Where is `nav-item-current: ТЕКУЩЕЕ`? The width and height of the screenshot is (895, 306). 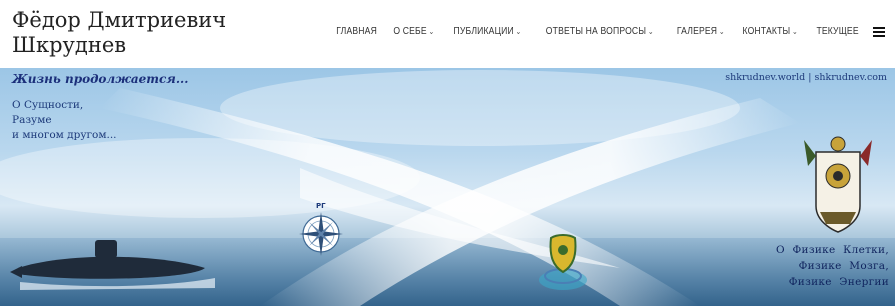 nav-item-current: ТЕКУЩЕЕ is located at coordinates (837, 31).